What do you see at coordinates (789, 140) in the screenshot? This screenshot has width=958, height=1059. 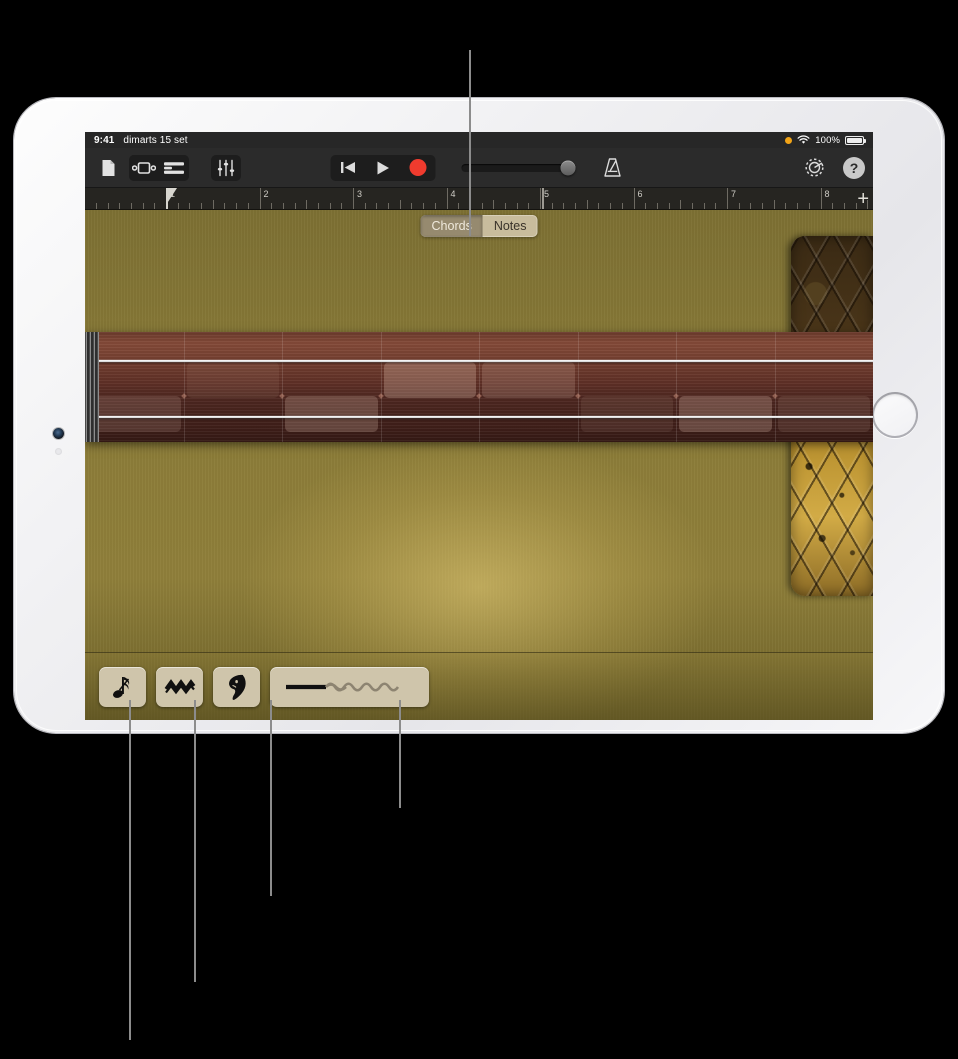 I see `orange-dot-icon` at bounding box center [789, 140].